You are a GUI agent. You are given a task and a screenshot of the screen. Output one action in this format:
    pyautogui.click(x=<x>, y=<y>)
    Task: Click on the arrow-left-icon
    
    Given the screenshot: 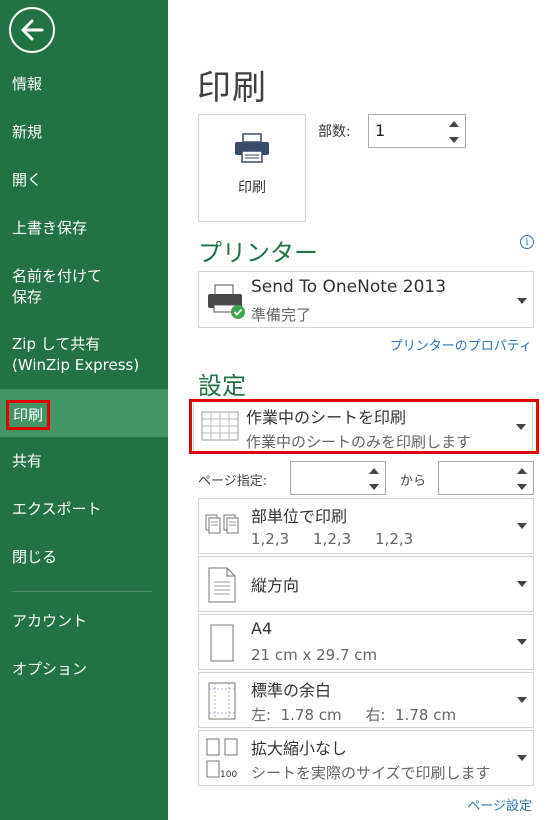 What is the action you would take?
    pyautogui.click(x=32, y=30)
    